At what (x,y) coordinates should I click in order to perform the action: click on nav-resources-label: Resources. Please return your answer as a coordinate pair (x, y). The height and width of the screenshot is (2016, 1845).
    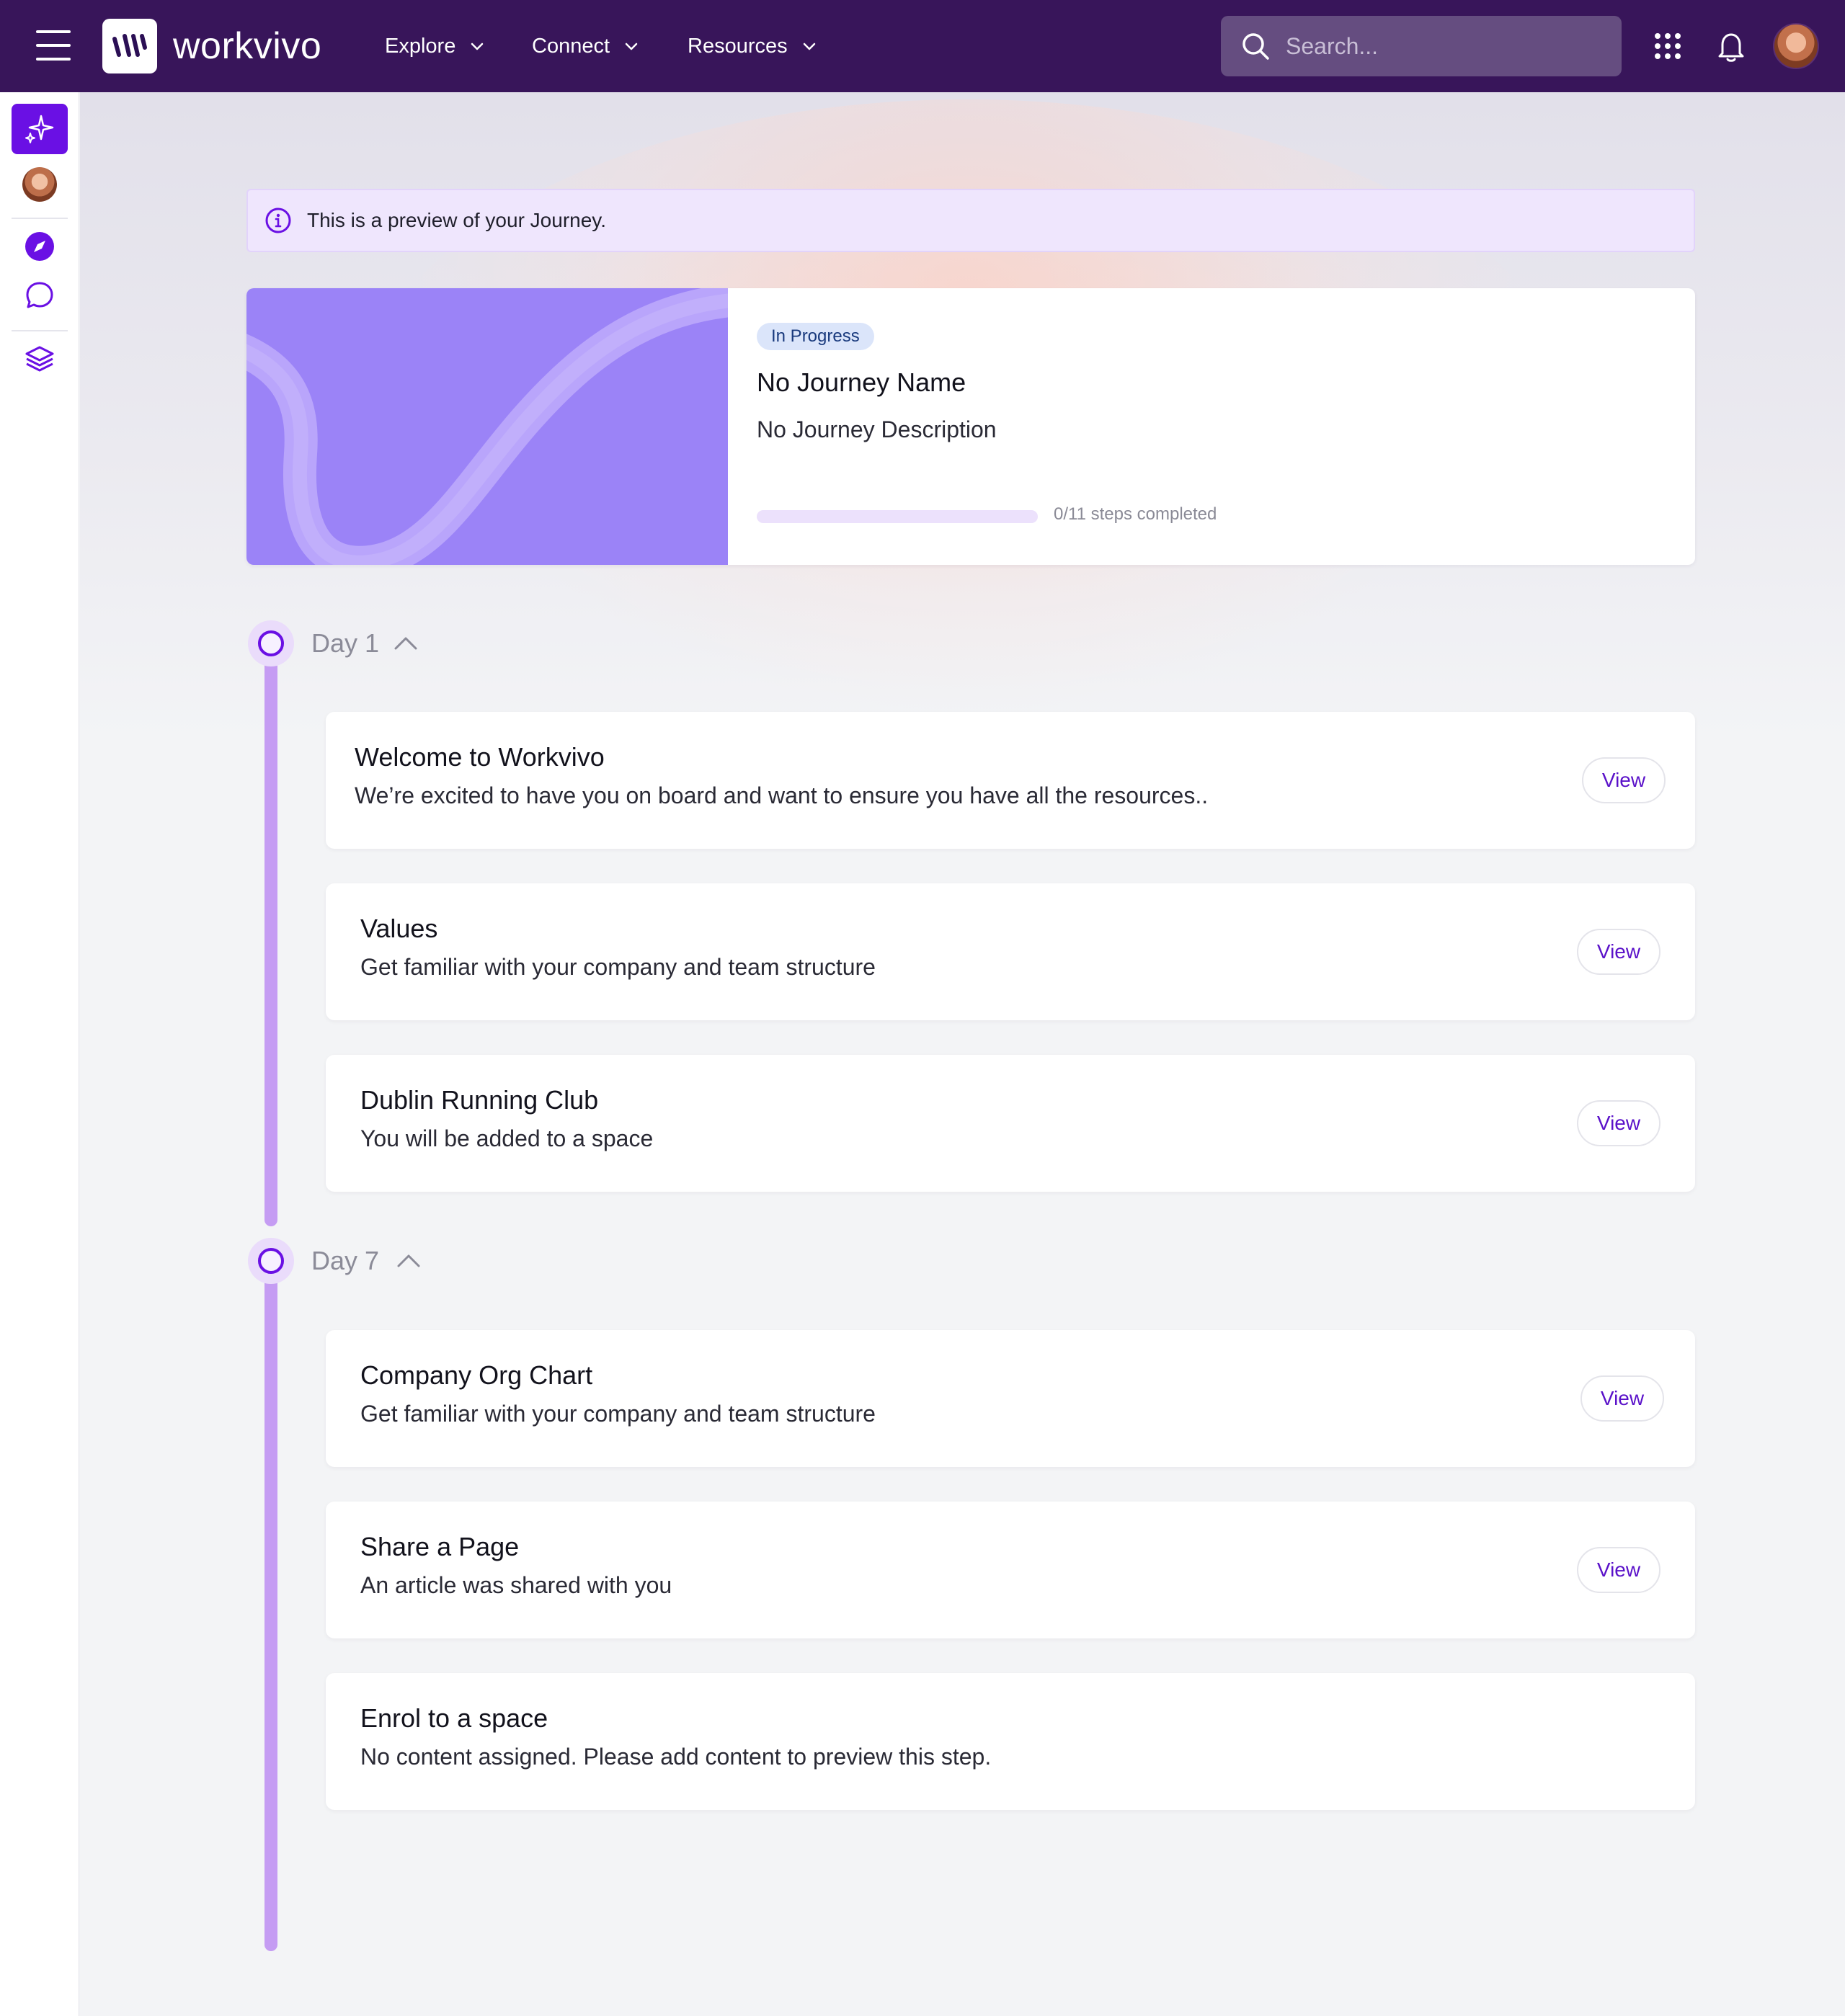
    Looking at the image, I should click on (738, 46).